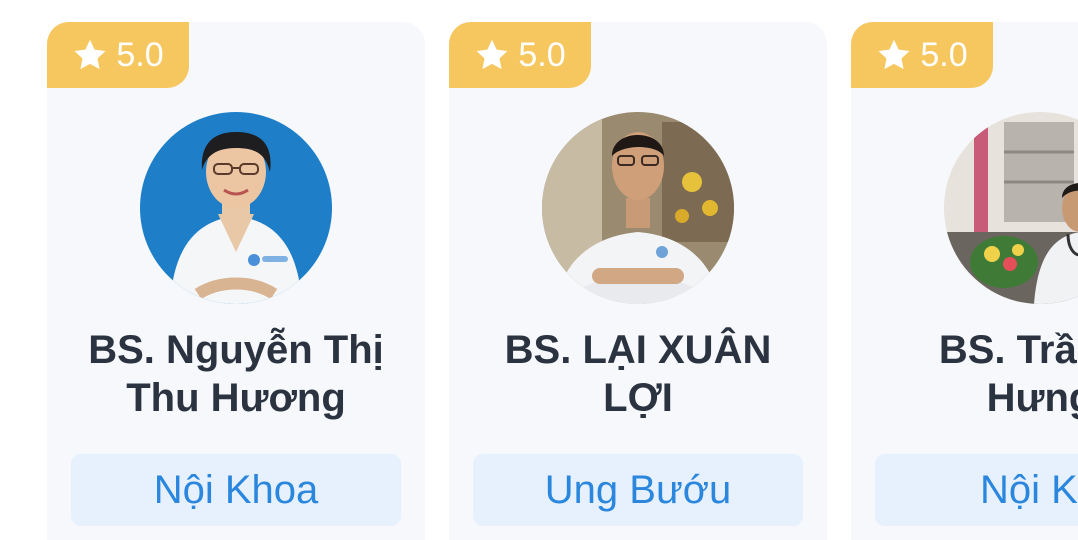  What do you see at coordinates (236, 374) in the screenshot?
I see `doctor-name: BS. Nguyễn Thị Thu Hương` at bounding box center [236, 374].